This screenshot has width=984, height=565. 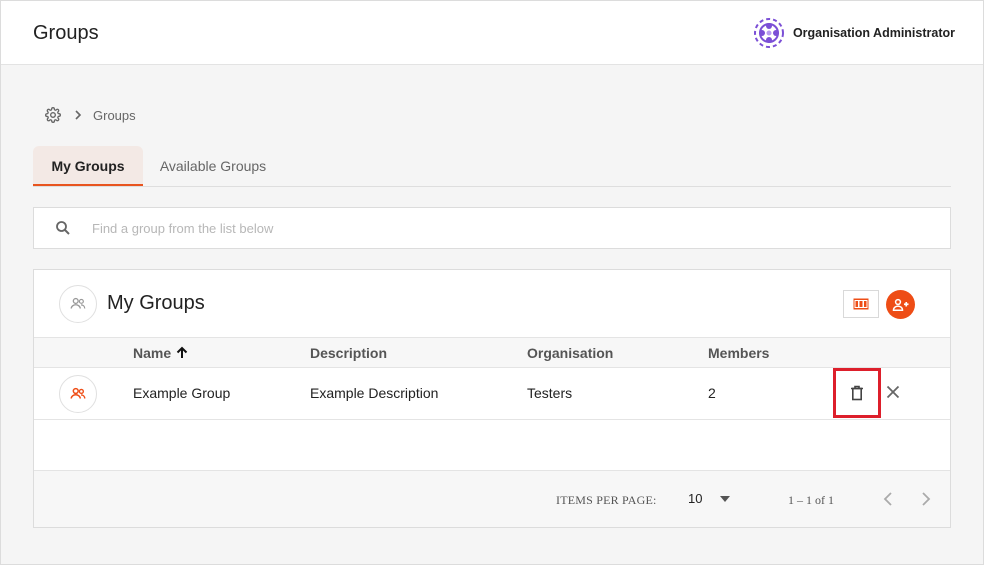 I want to click on items-per-page-select: 10, so click(x=709, y=498).